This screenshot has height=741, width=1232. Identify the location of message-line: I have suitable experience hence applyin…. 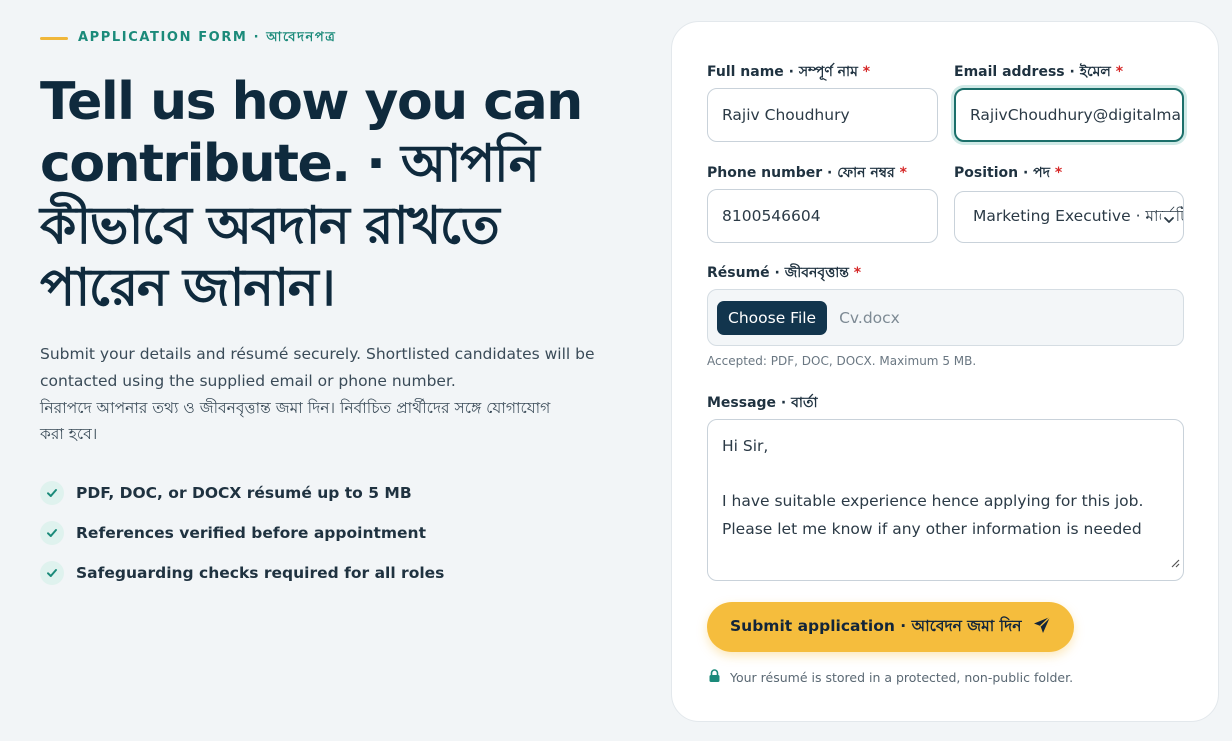
(933, 501).